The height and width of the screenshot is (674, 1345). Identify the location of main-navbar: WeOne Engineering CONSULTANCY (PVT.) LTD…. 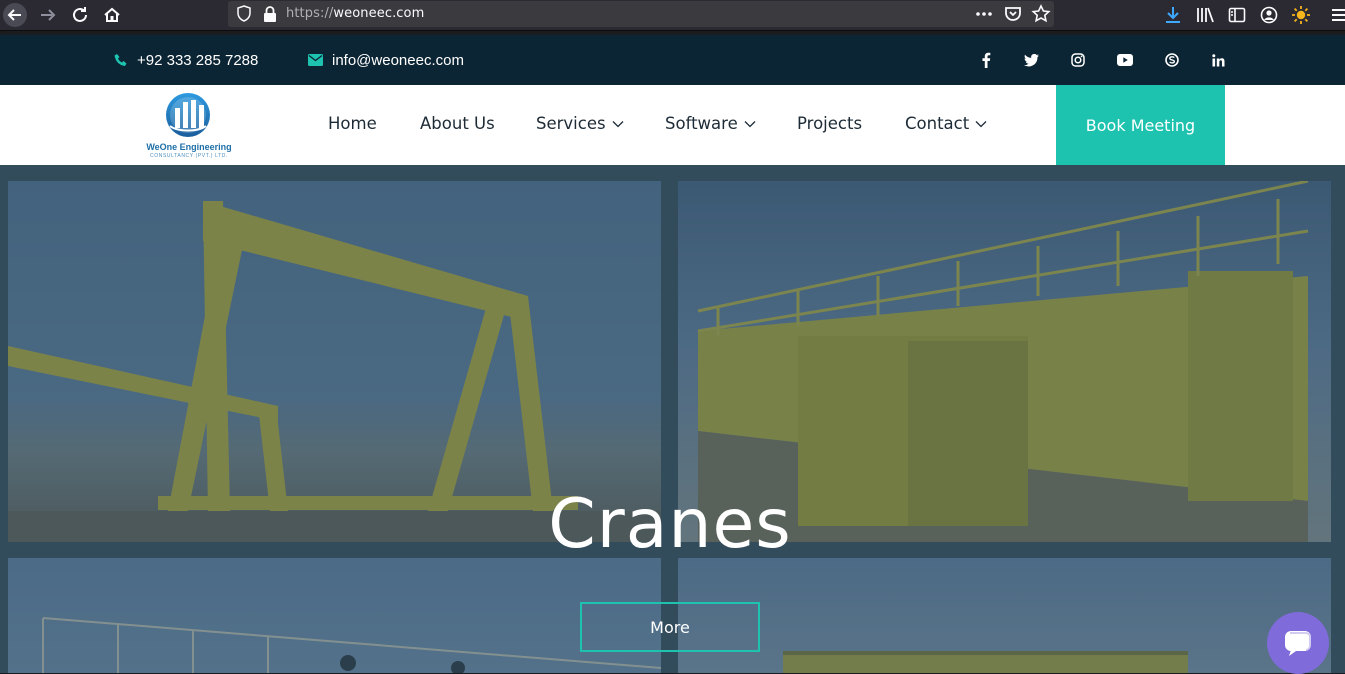
(672, 125).